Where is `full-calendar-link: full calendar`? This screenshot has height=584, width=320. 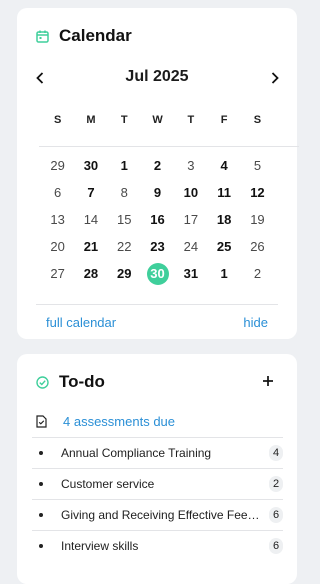 full-calendar-link: full calendar is located at coordinates (81, 322).